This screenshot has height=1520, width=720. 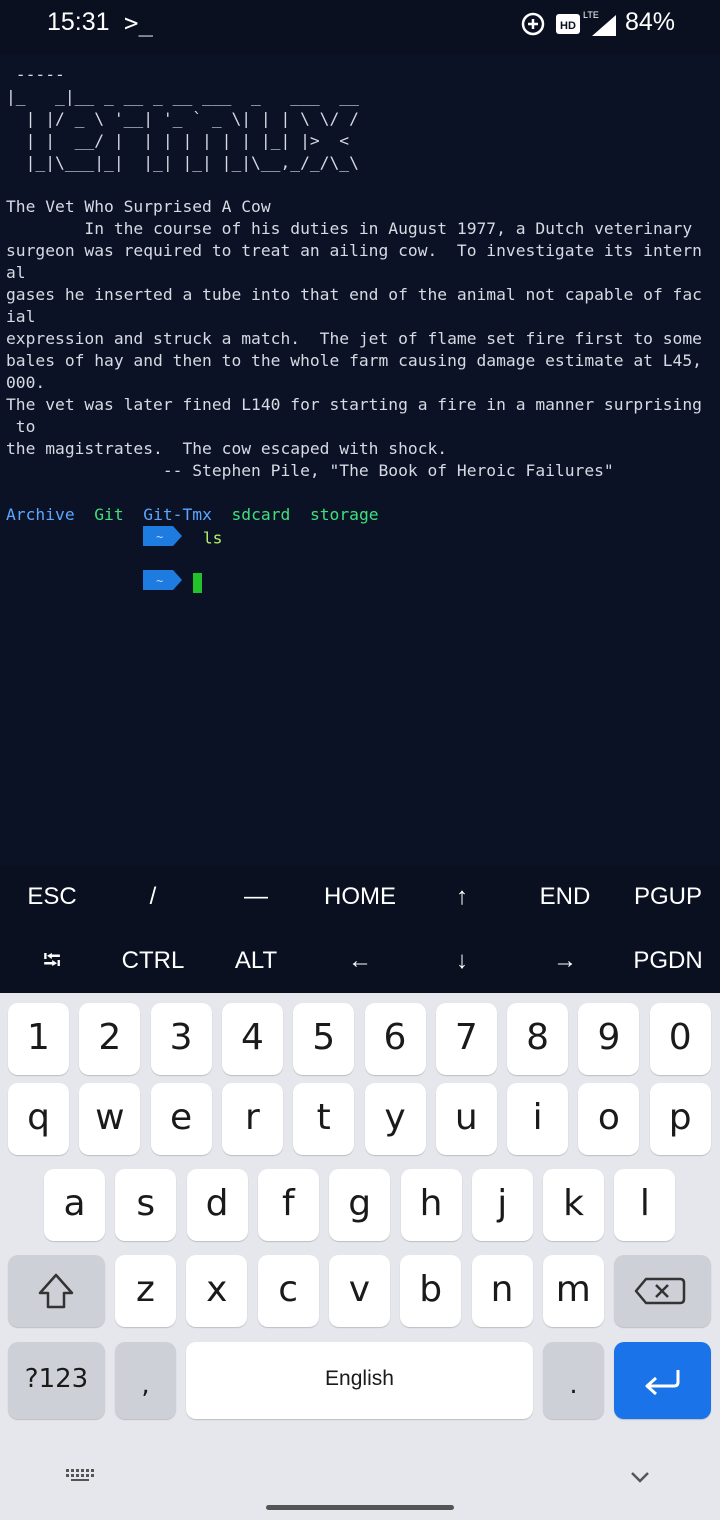 I want to click on space-label: English, so click(x=359, y=1378).